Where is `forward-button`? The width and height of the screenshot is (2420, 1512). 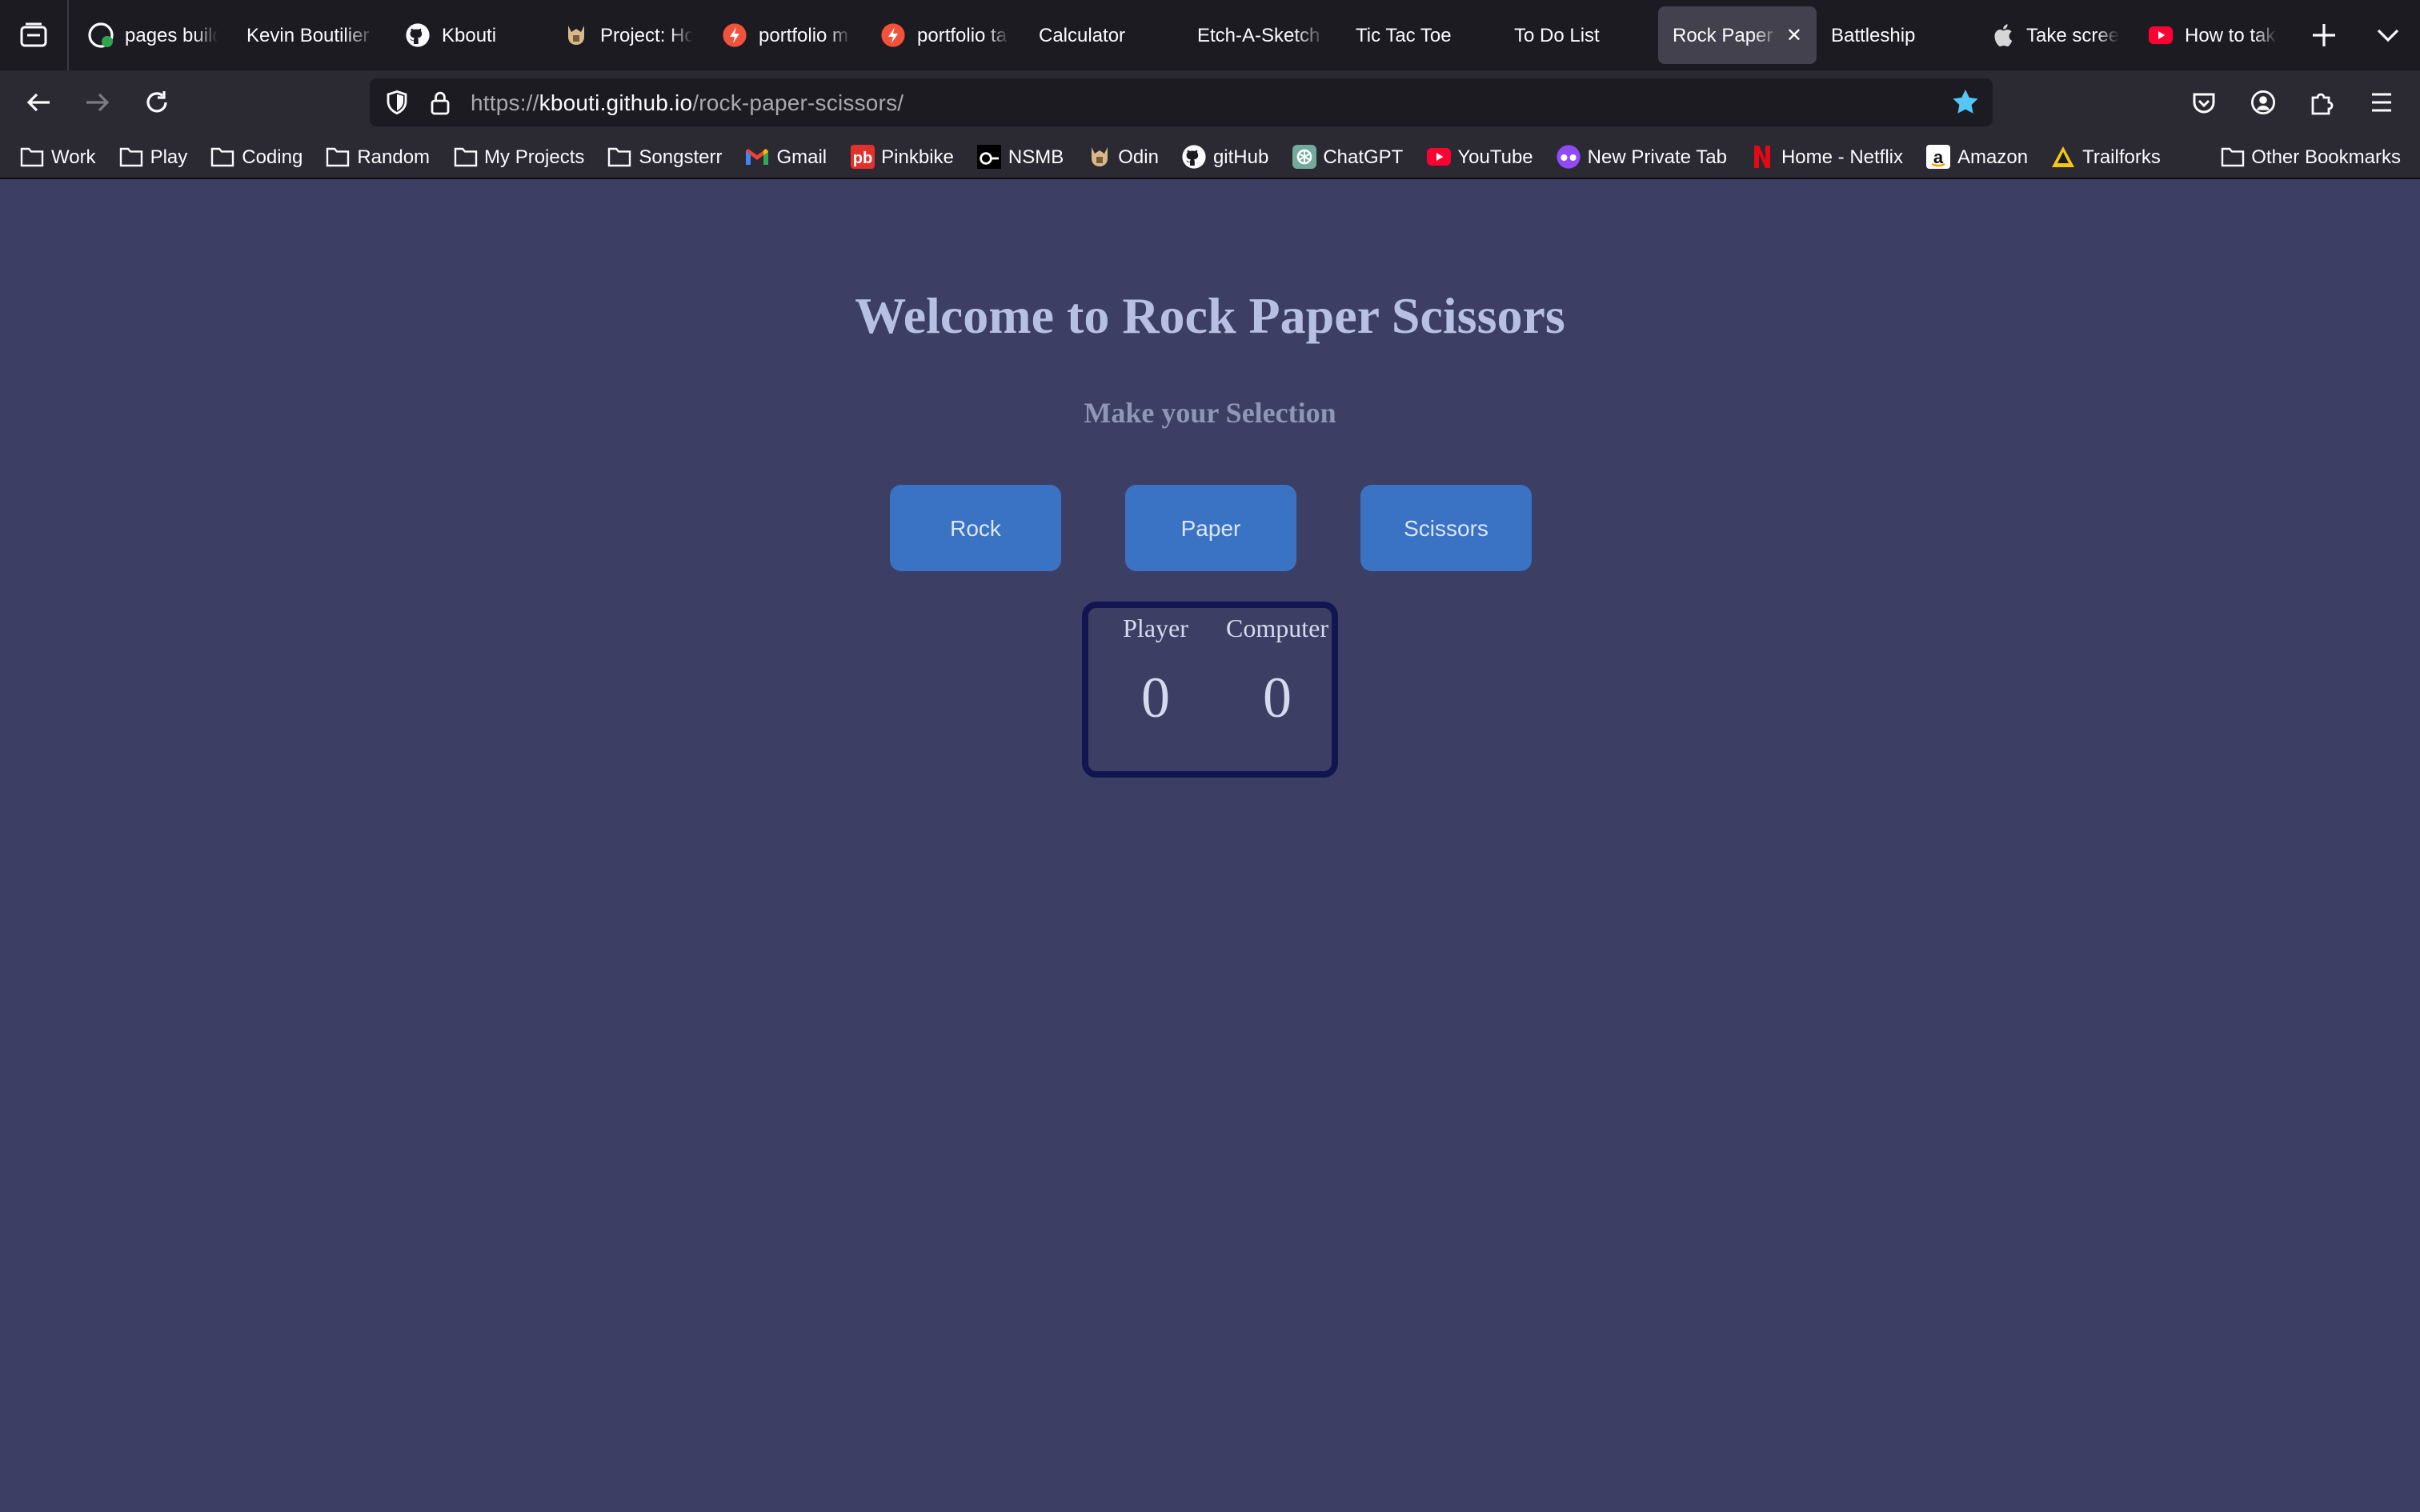
forward-button is located at coordinates (96, 102).